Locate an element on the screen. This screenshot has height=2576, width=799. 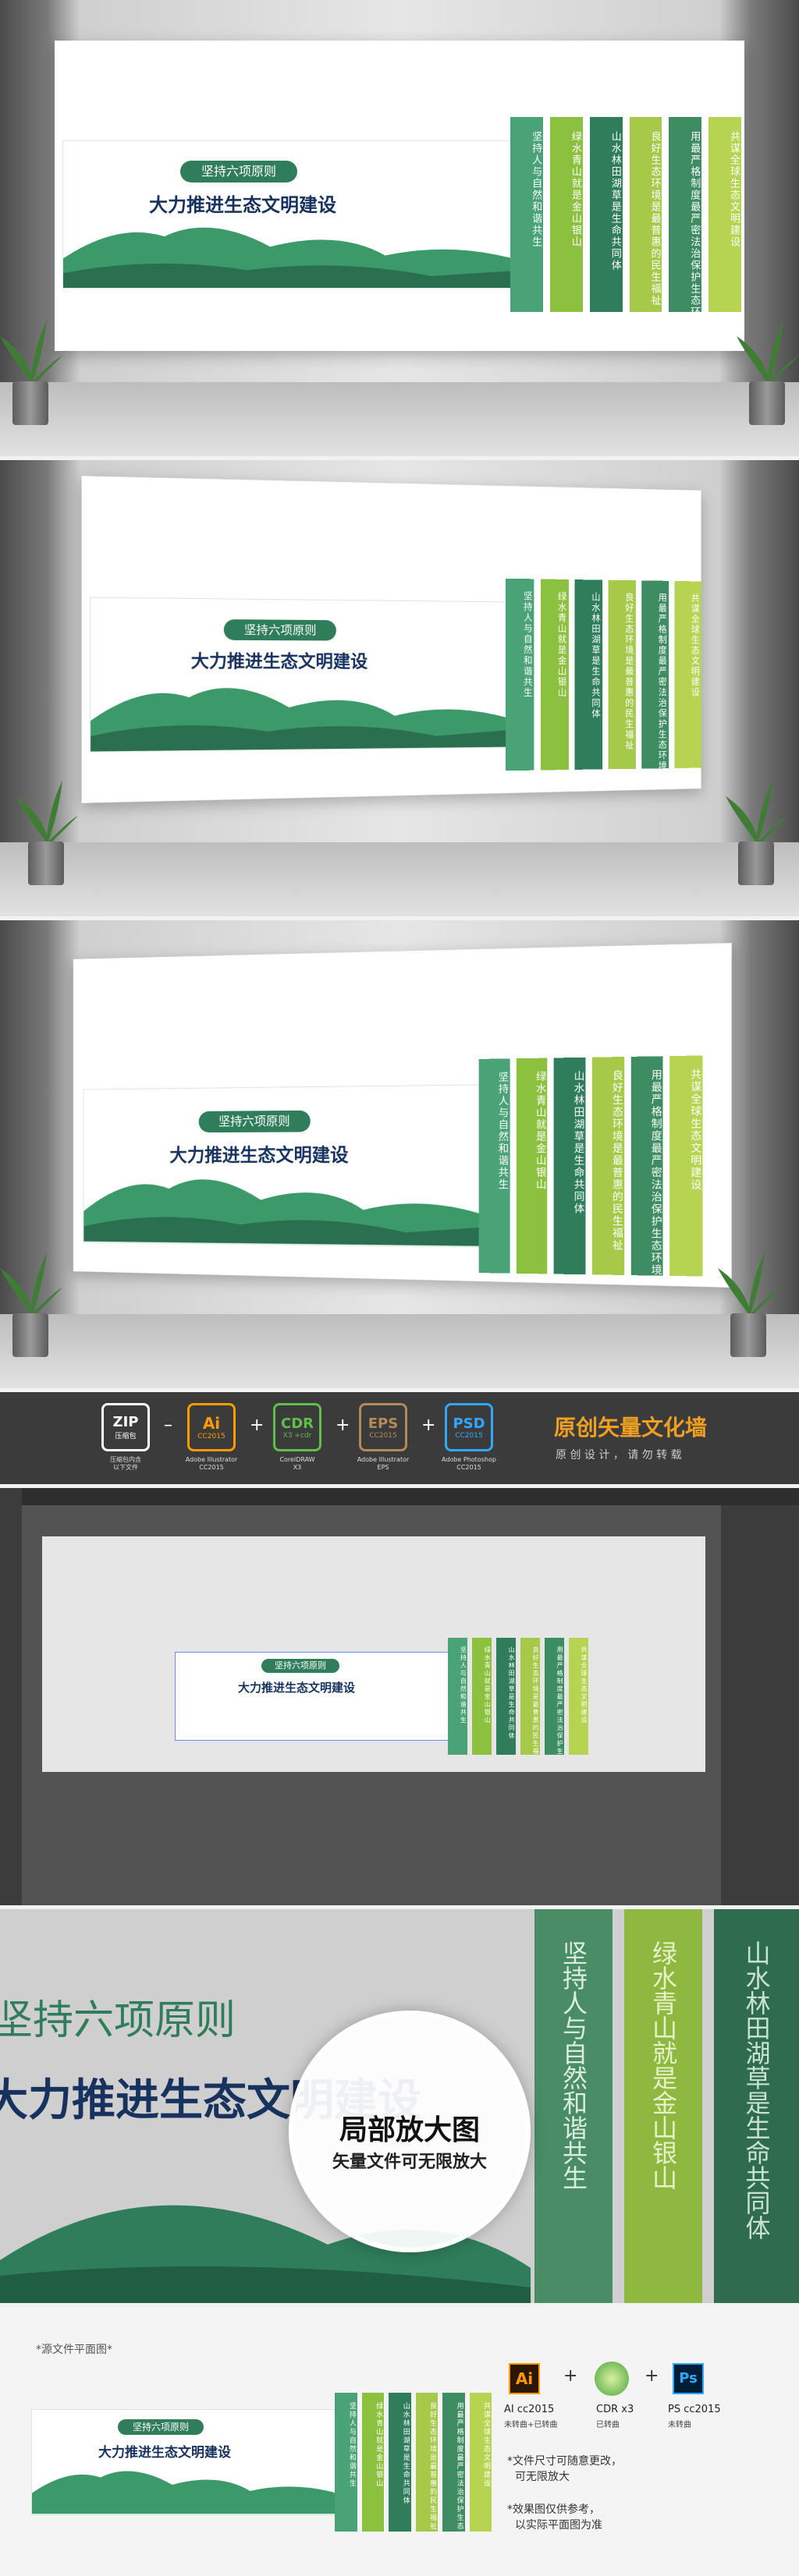
ps-version-sub: 未转曲 is located at coordinates (679, 2423).